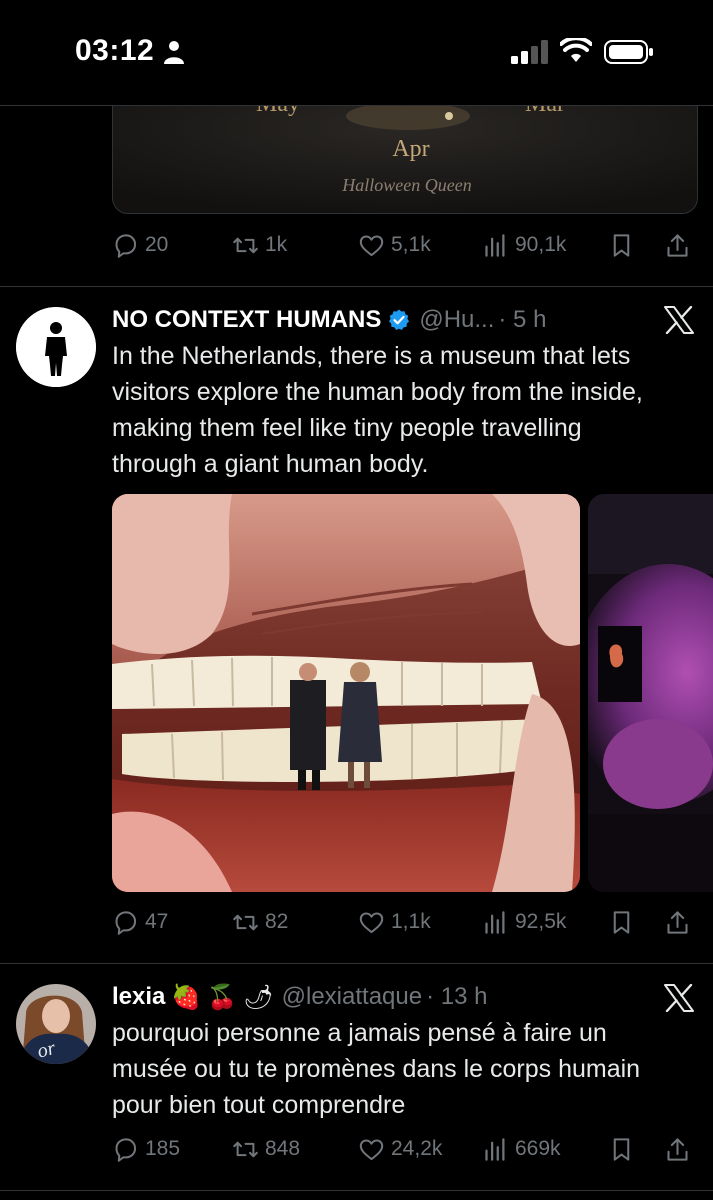 Image resolution: width=713 pixels, height=1200 pixels. Describe the element at coordinates (650, 693) in the screenshot. I see `tweet-image-kidney` at that location.